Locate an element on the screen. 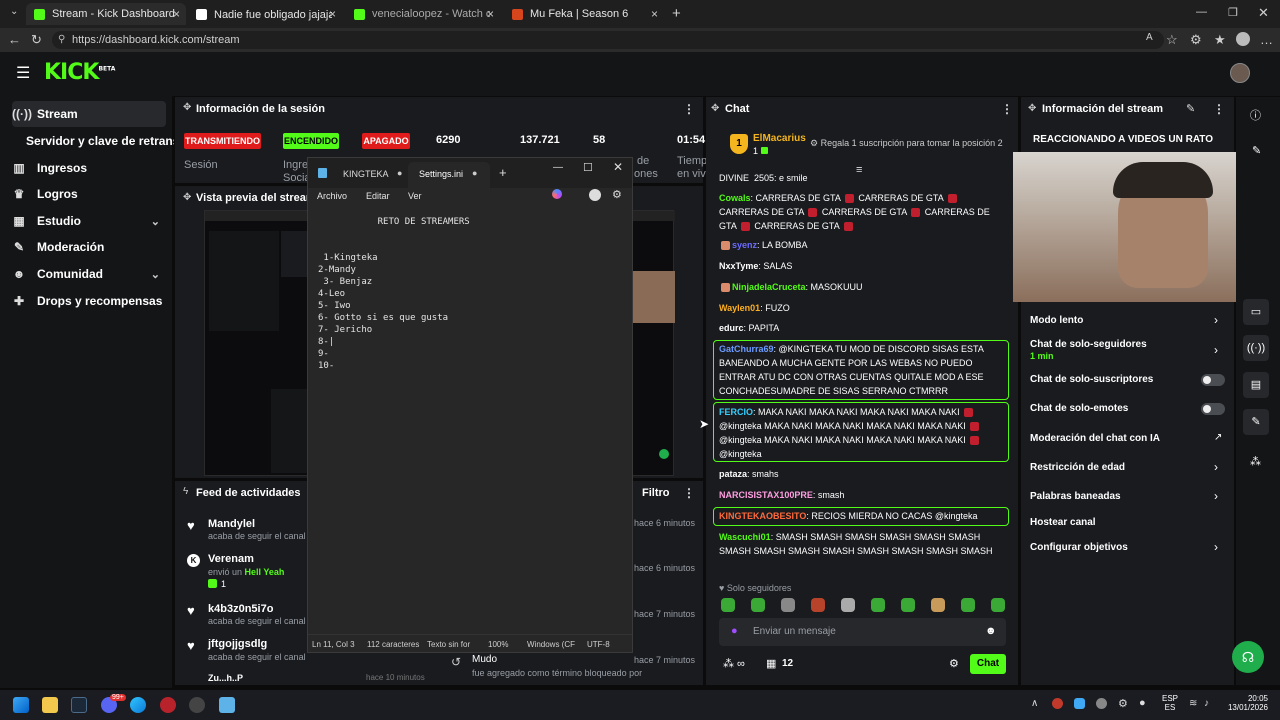 The height and width of the screenshot is (720, 1280). menu-ver: Ver is located at coordinates (415, 196).